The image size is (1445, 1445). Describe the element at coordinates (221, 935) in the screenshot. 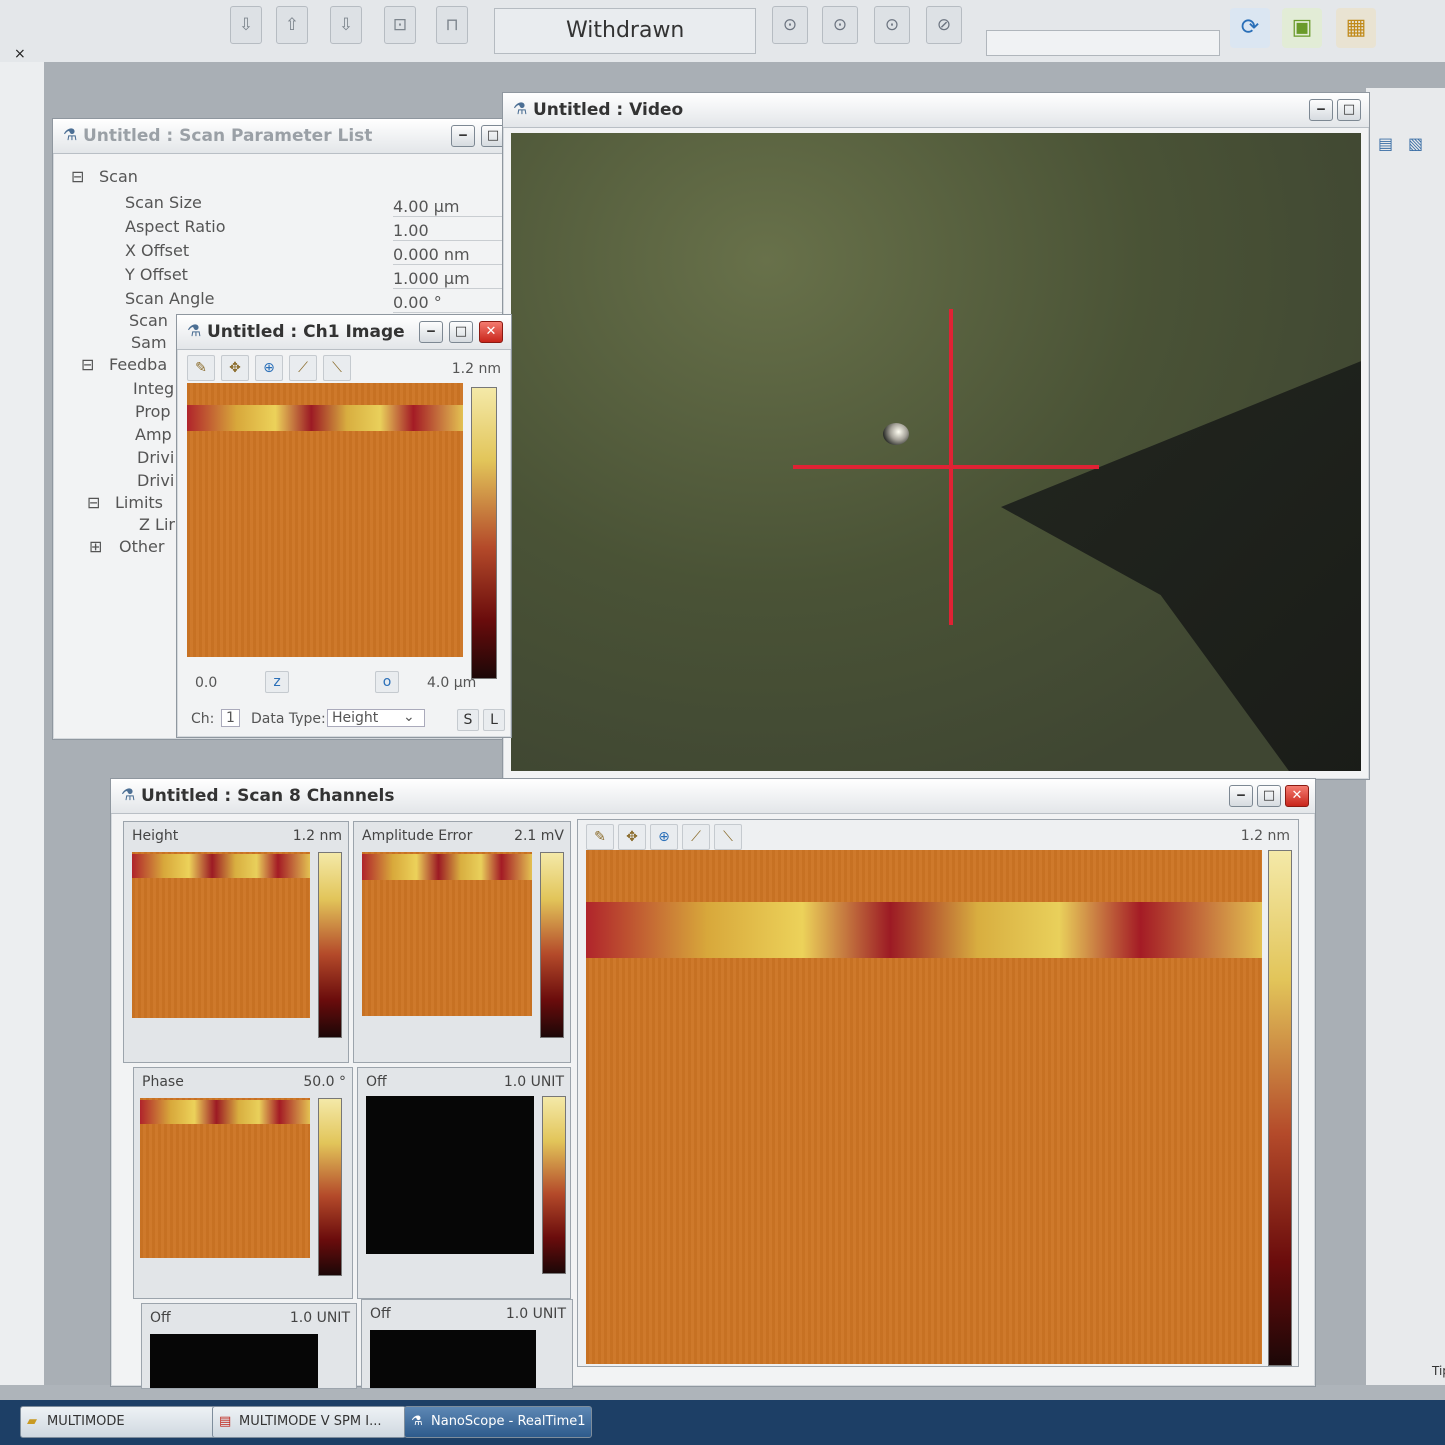

I see `height-thumbnail` at that location.